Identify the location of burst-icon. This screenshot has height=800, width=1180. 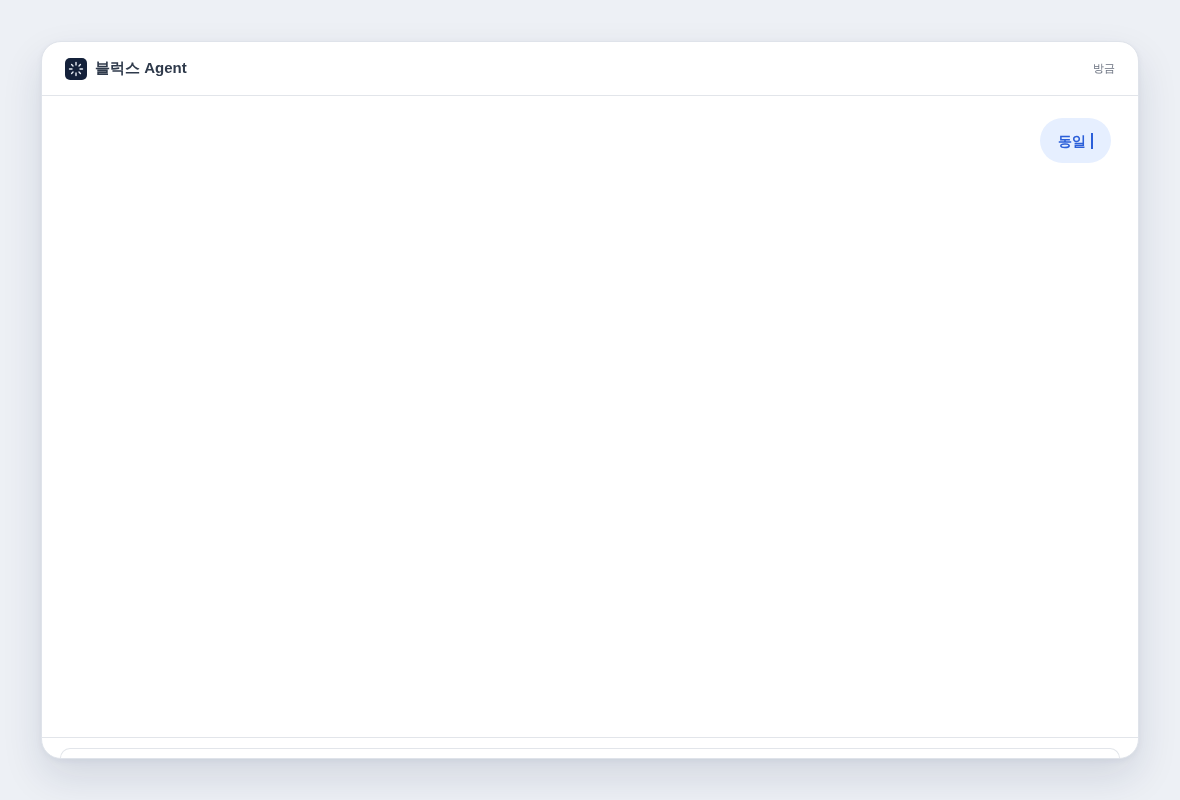
(76, 68).